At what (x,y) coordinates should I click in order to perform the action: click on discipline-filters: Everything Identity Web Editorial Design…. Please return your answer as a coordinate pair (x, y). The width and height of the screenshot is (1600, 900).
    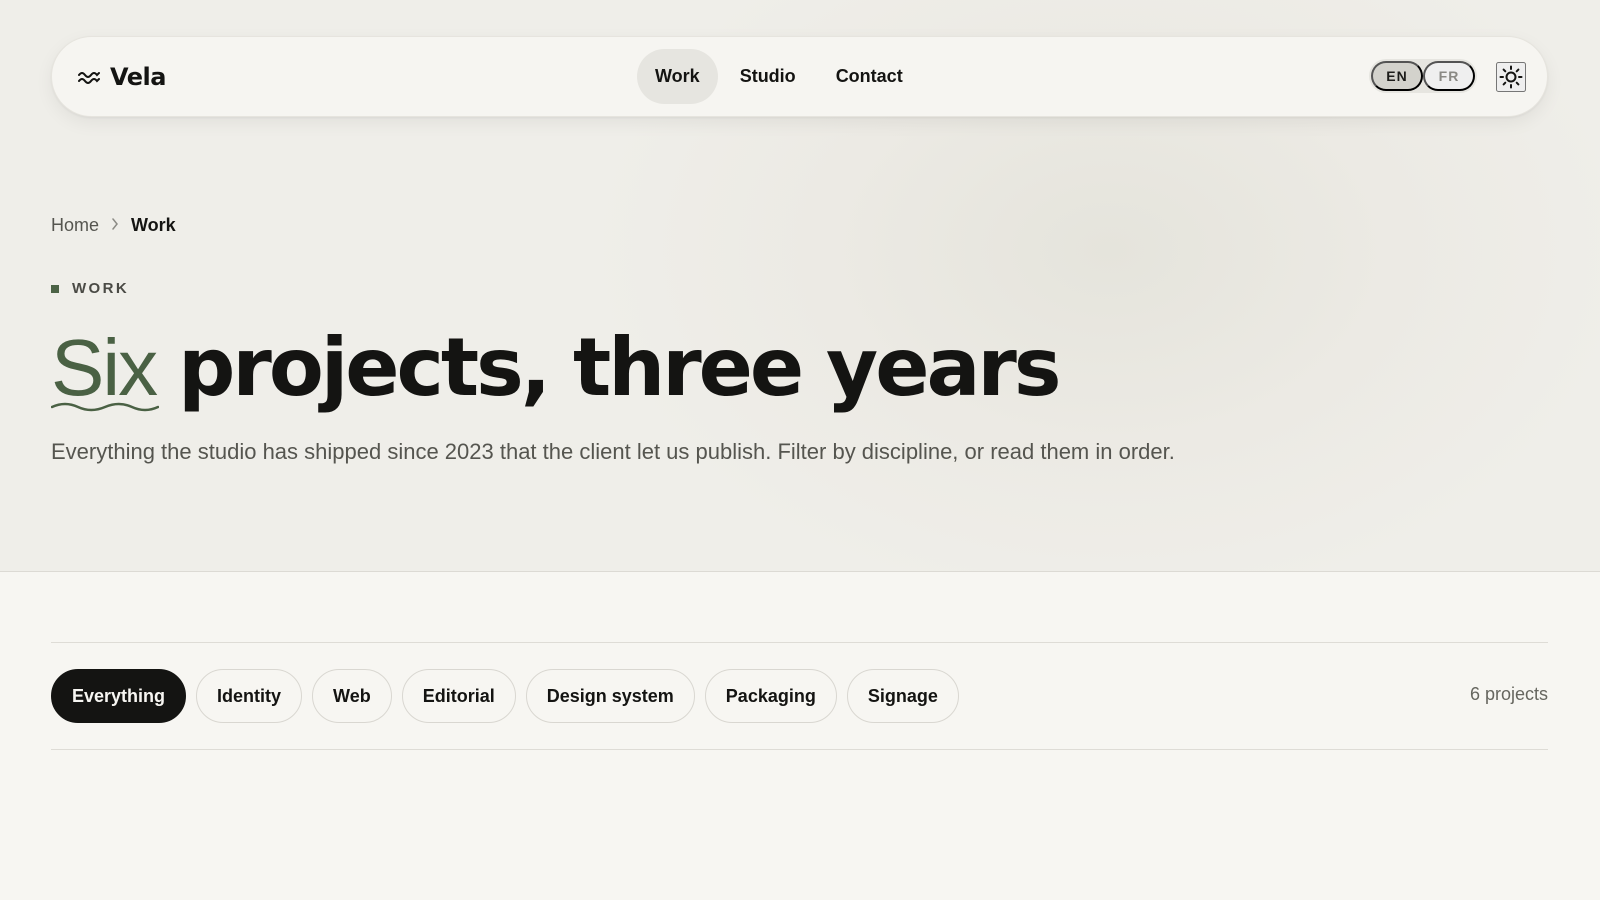
    Looking at the image, I should click on (505, 696).